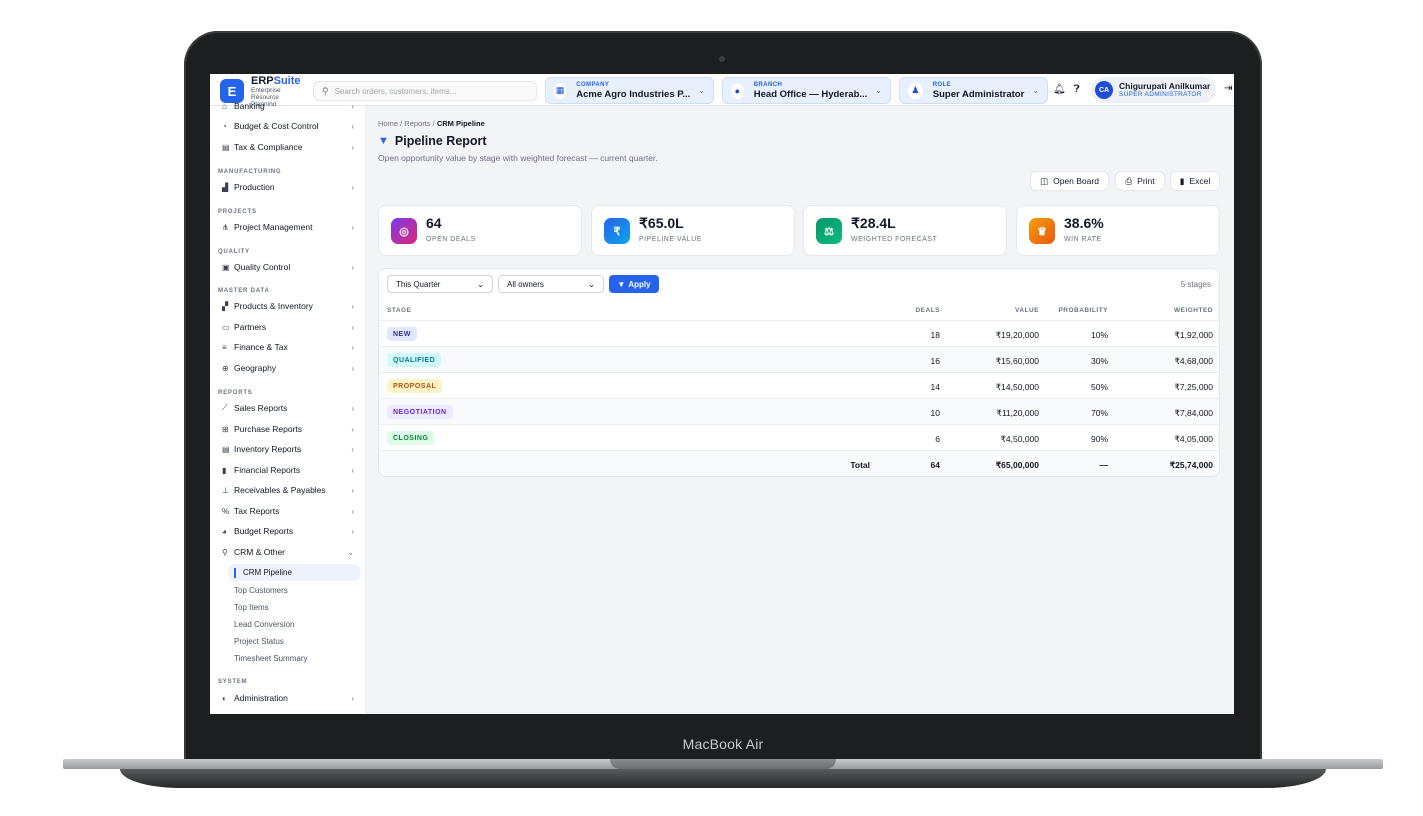 This screenshot has height=816, width=1423. I want to click on sidebar-item-banking: ⌂ Banking ›, so click(291, 106).